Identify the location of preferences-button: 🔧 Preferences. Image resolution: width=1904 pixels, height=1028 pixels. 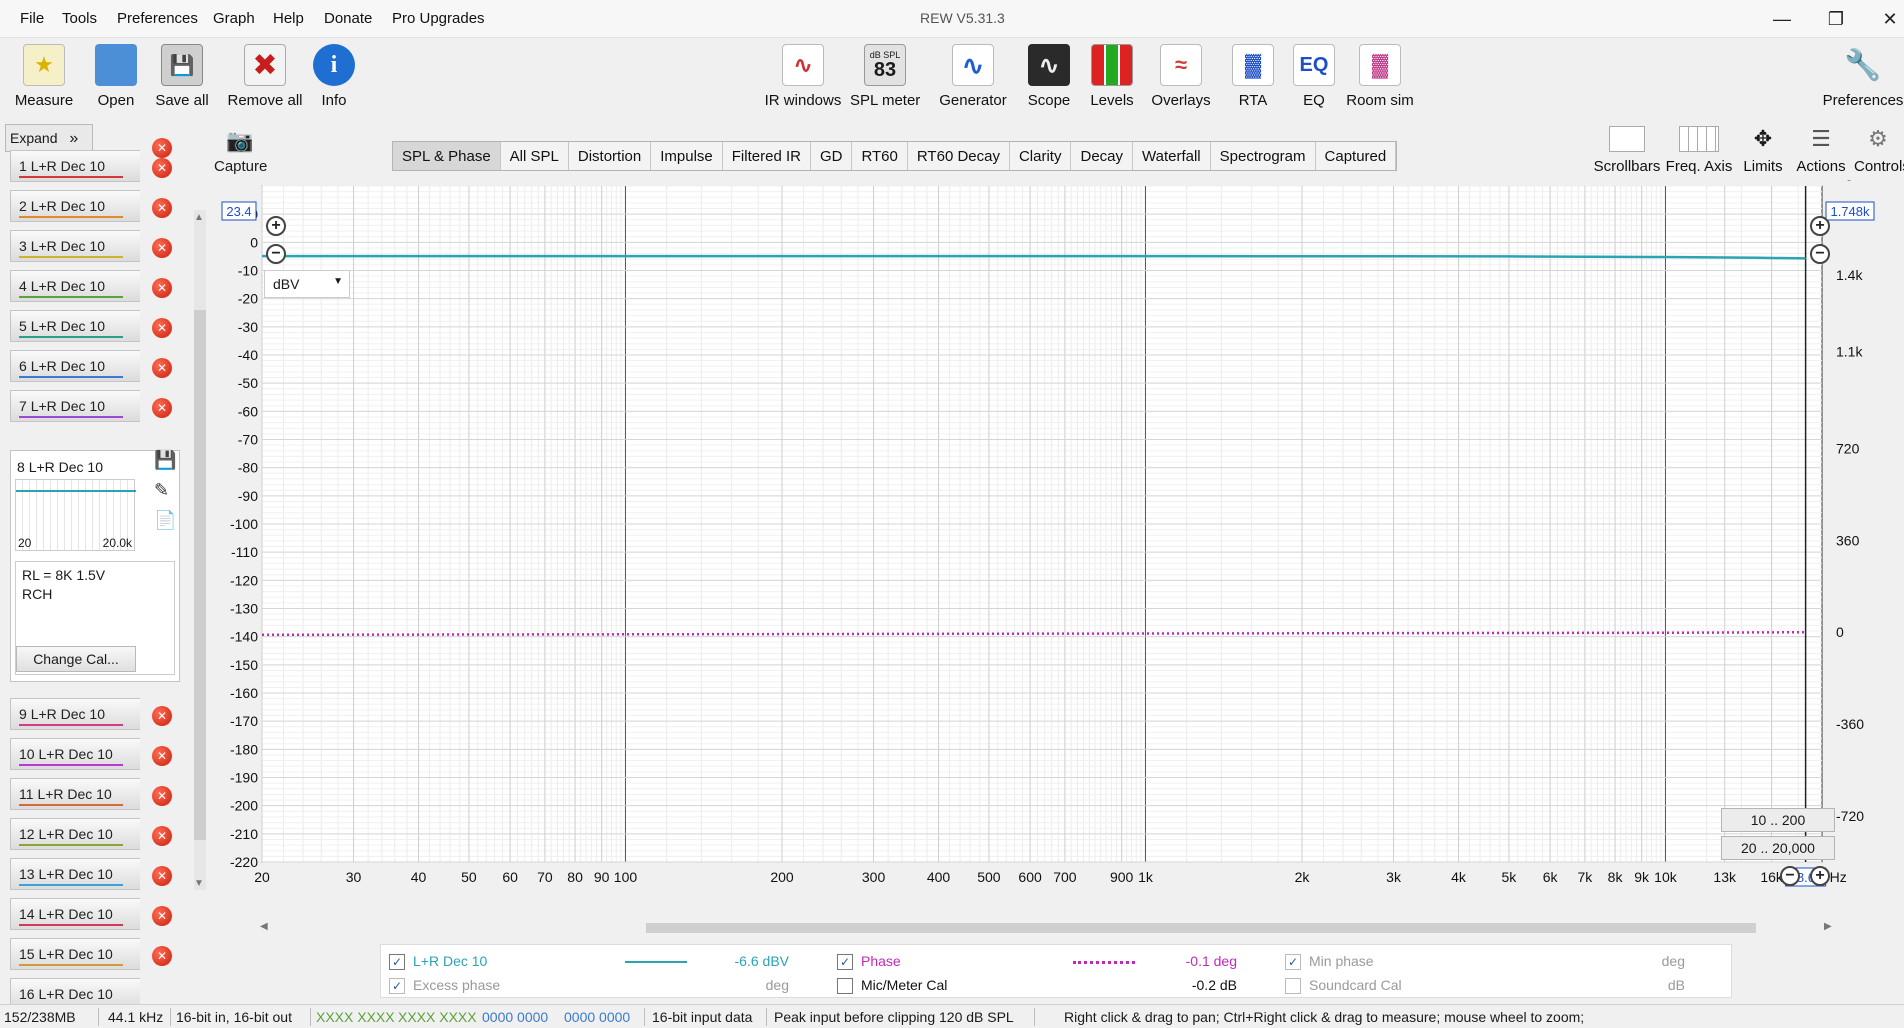
(1863, 77).